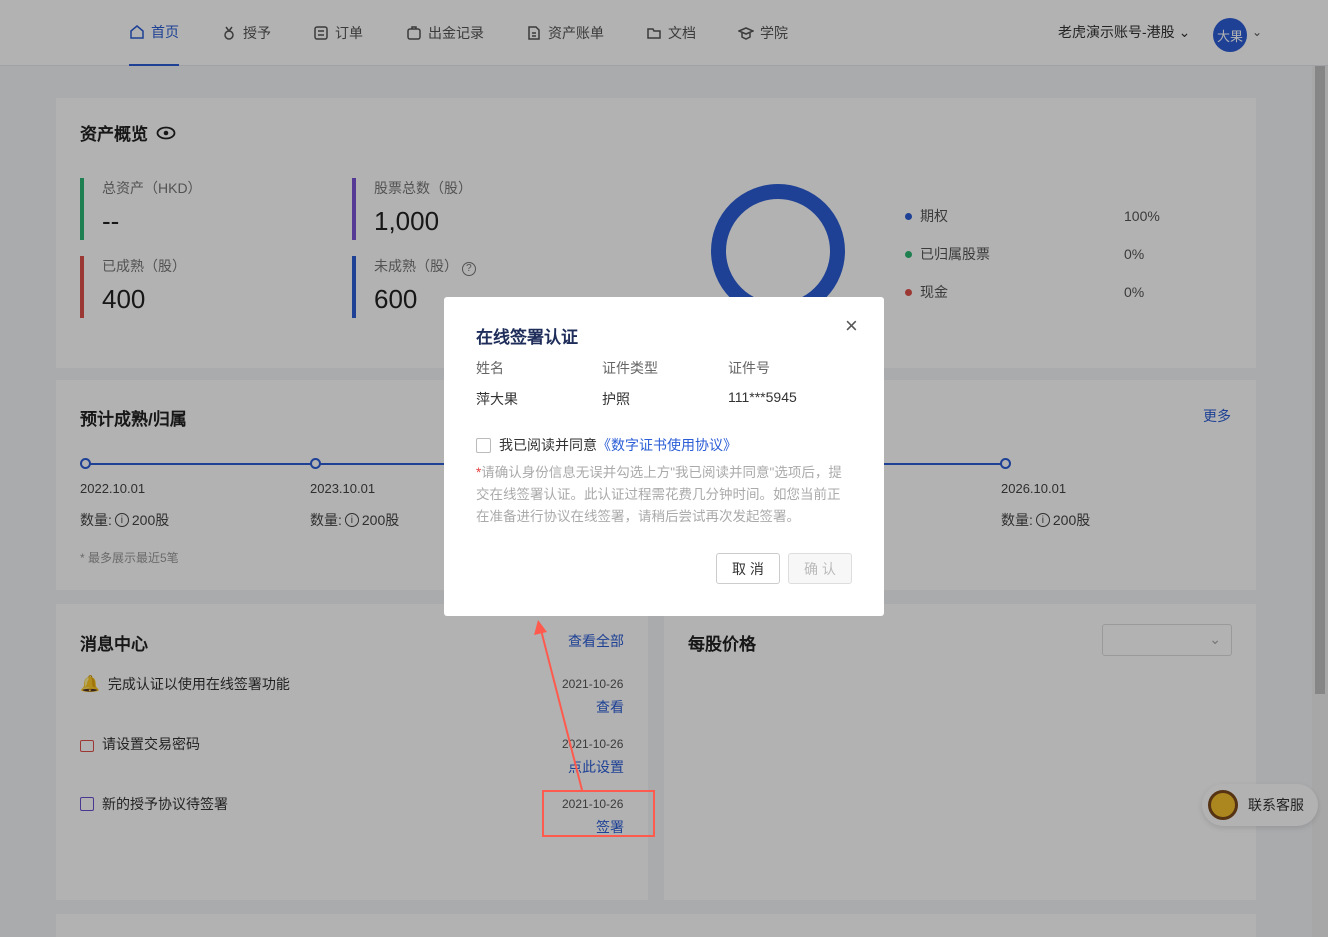  What do you see at coordinates (667, 445) in the screenshot?
I see `certificate-agreement-link: 《数字证书使用协议》` at bounding box center [667, 445].